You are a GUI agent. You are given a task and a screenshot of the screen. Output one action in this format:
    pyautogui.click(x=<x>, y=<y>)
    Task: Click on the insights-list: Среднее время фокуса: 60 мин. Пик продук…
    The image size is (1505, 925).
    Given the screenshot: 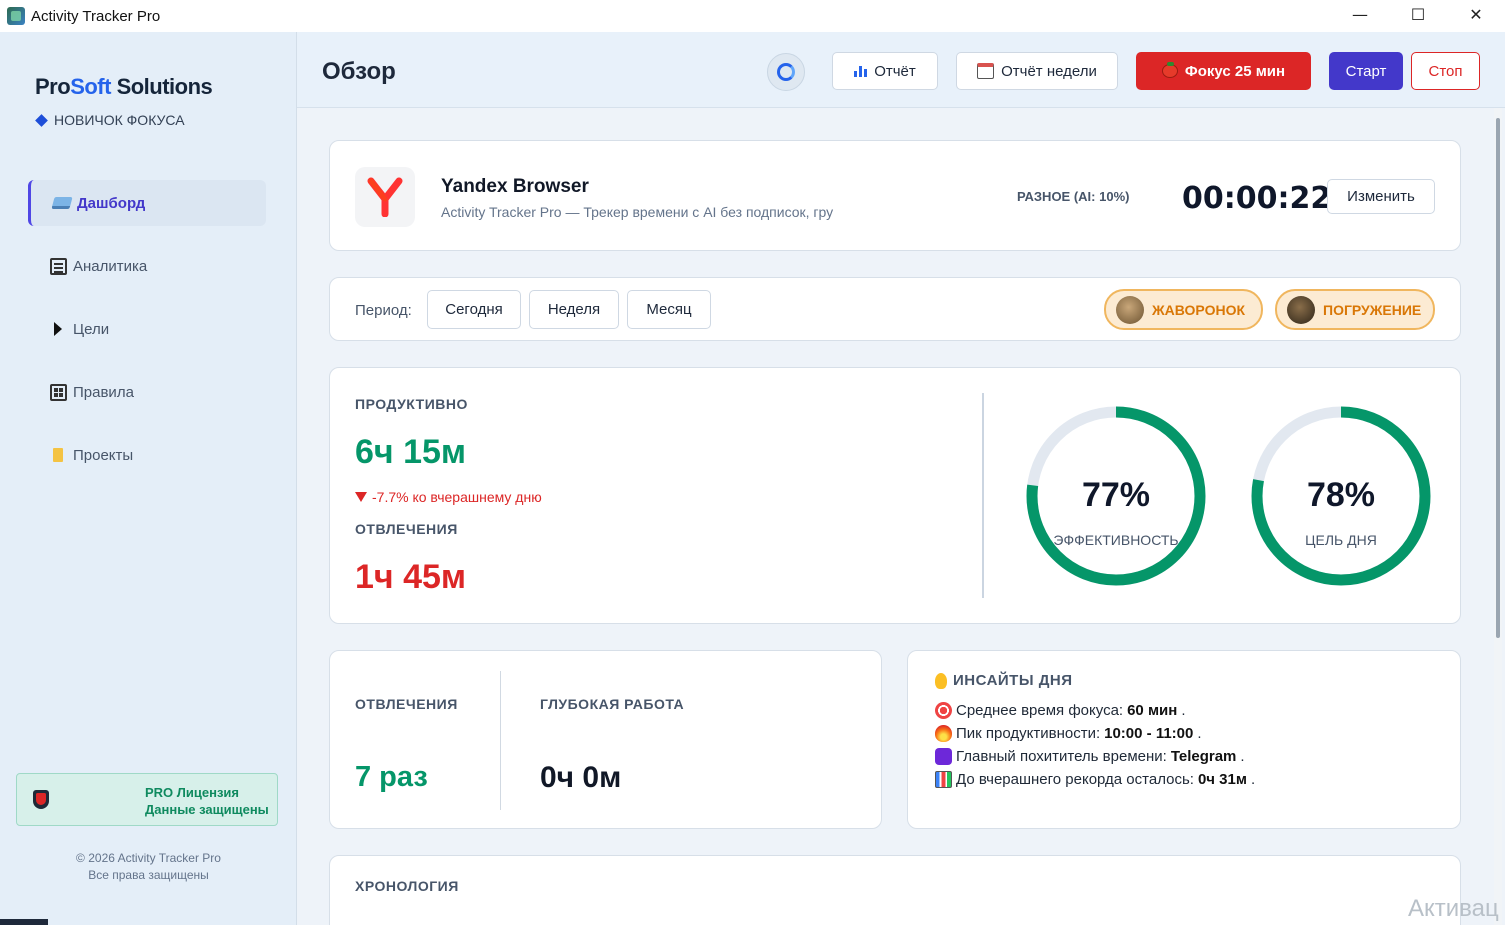 What is the action you would take?
    pyautogui.click(x=1095, y=745)
    